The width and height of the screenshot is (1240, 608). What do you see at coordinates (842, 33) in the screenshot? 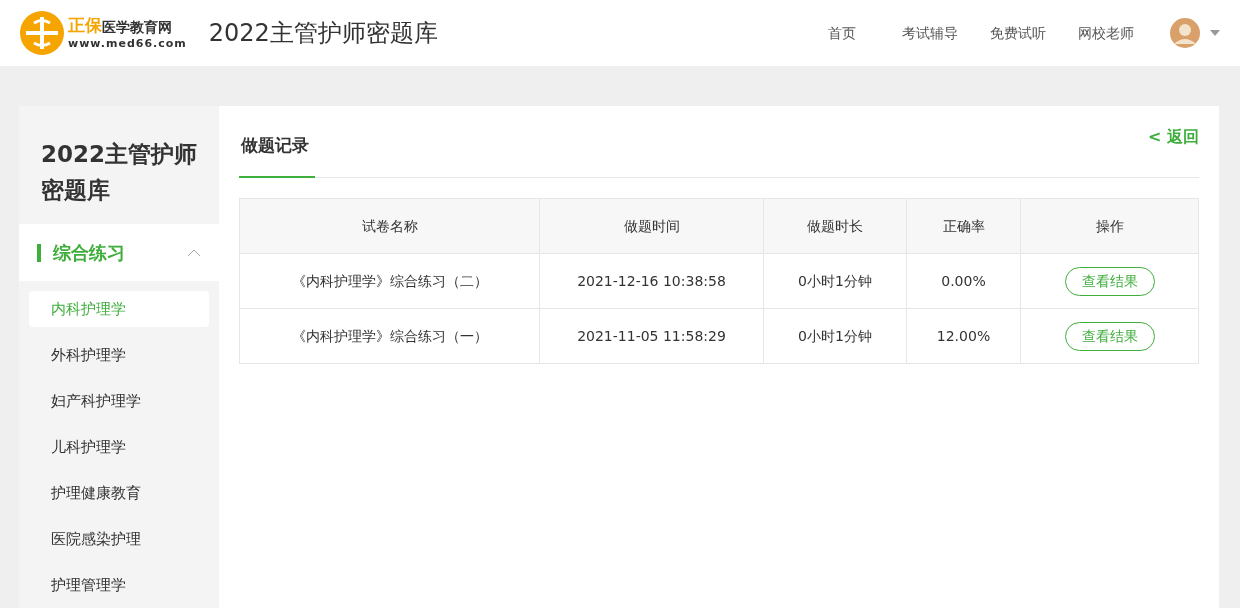
I see `nav-link: 首页` at bounding box center [842, 33].